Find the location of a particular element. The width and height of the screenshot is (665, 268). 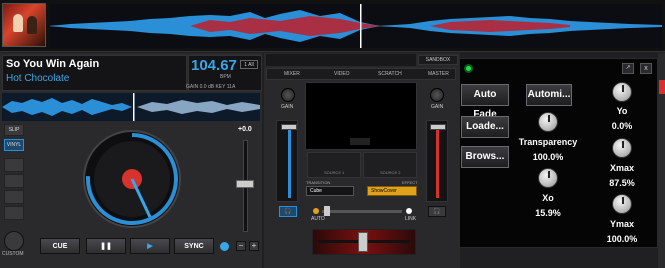

sync-button: SYNC is located at coordinates (194, 246).